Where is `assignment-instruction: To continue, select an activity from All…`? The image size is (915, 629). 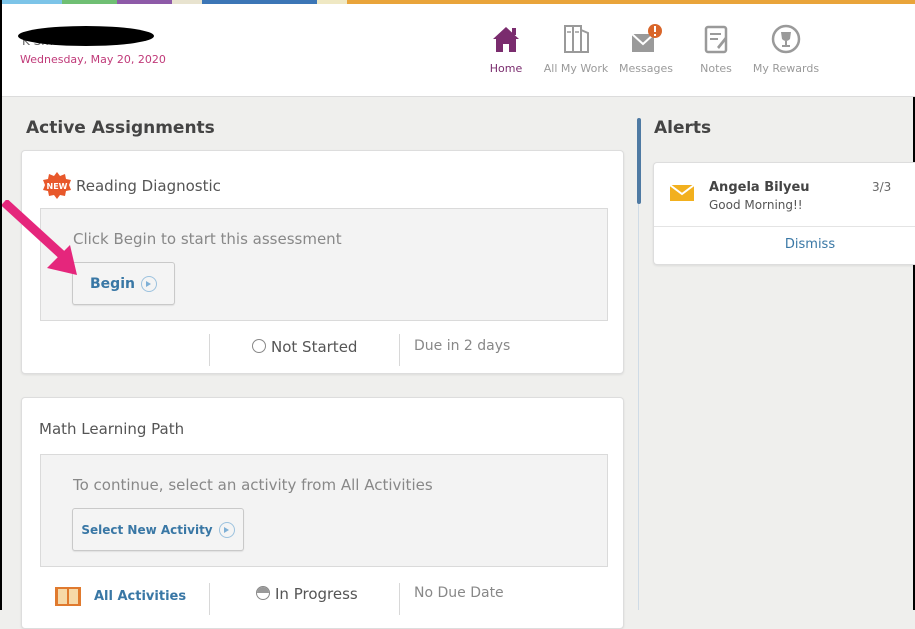
assignment-instruction: To continue, select an activity from All… is located at coordinates (253, 485).